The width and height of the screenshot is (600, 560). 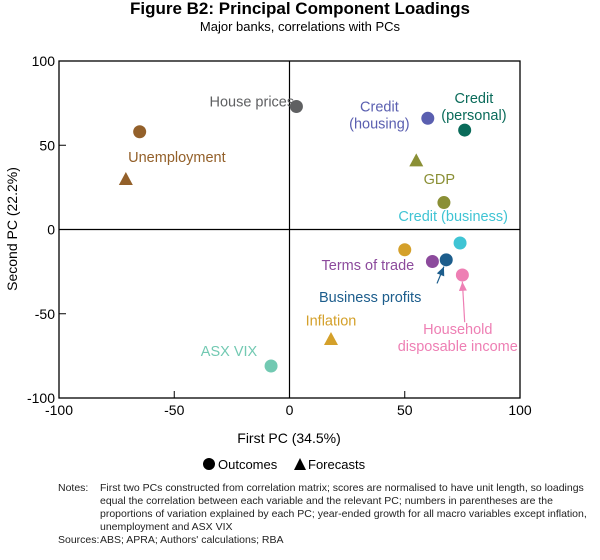 What do you see at coordinates (79, 540) in the screenshot?
I see `sources-label: Sources:` at bounding box center [79, 540].